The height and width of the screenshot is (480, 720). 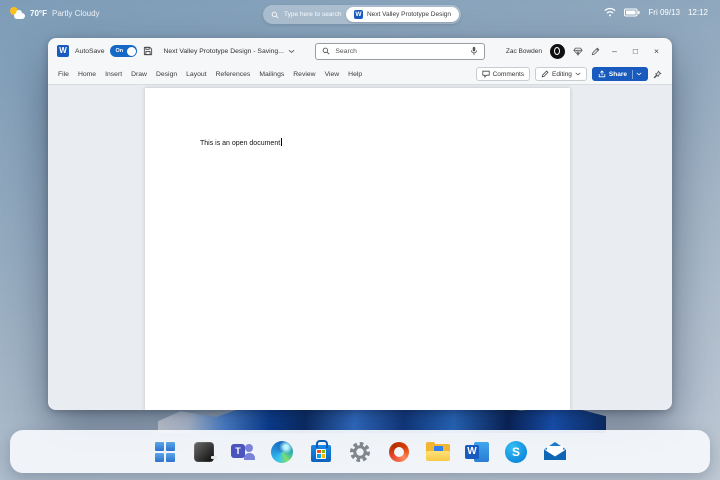 What do you see at coordinates (63, 51) in the screenshot?
I see `word-app-icon: W` at bounding box center [63, 51].